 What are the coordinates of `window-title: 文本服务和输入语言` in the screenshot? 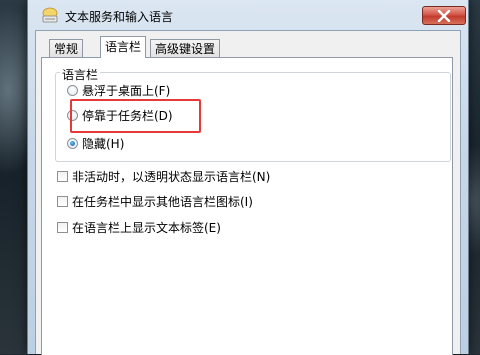 It's located at (119, 17).